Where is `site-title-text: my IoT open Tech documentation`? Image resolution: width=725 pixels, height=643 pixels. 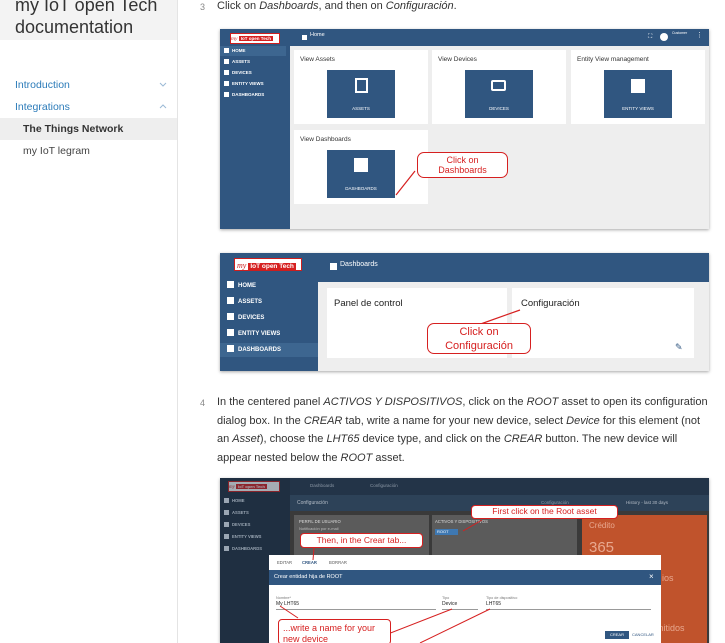 site-title-text: my IoT open Tech documentation is located at coordinates (86, 19).